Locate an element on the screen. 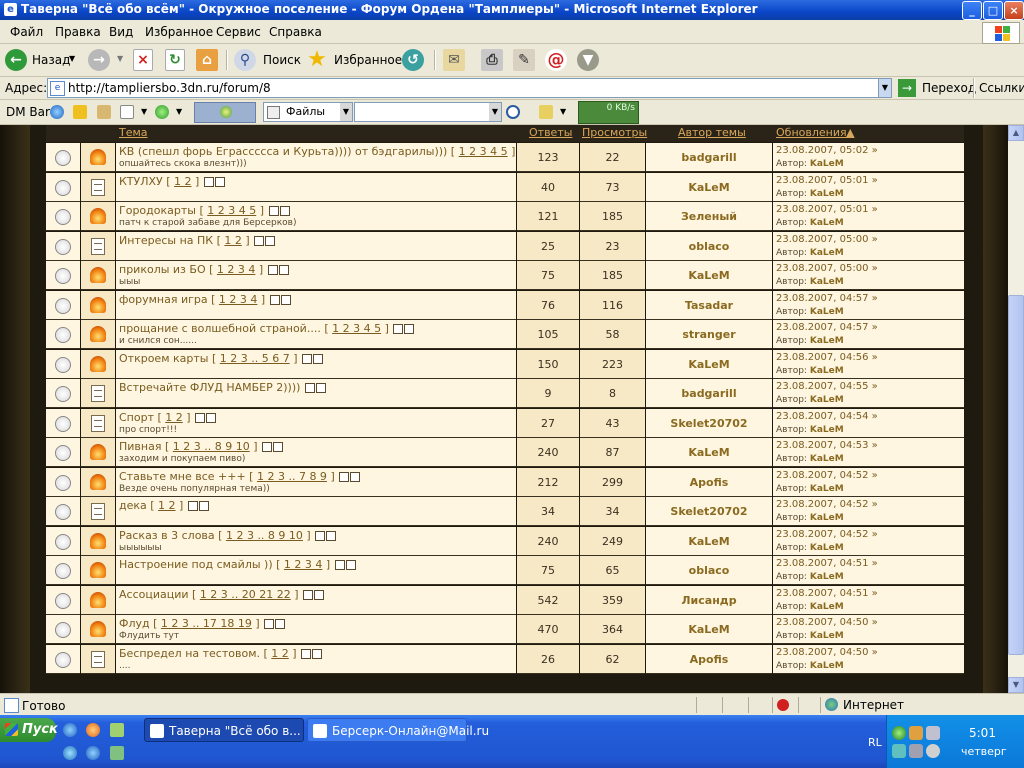 The image size is (1024, 768). dm-search-icon is located at coordinates (513, 112).